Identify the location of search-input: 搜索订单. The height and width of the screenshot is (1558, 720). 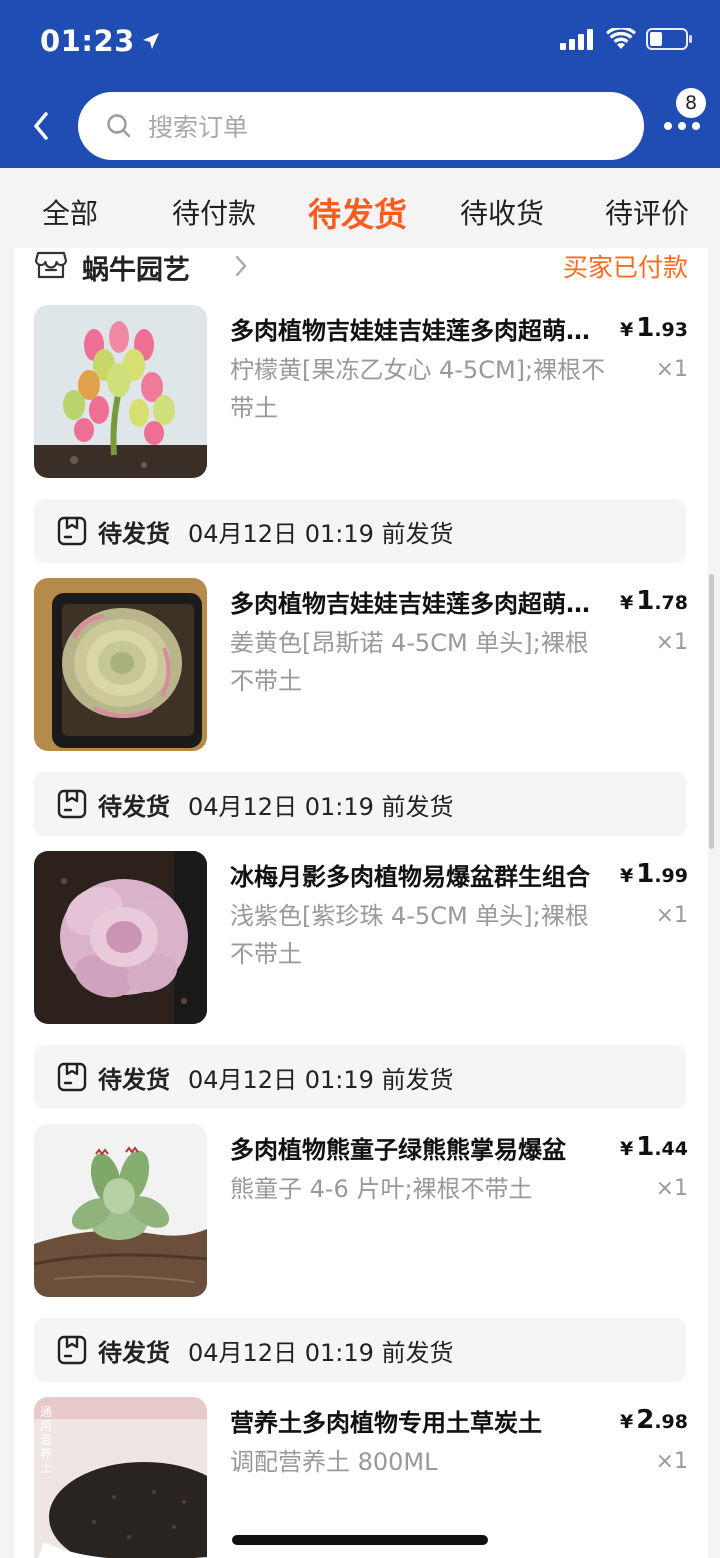
(361, 126).